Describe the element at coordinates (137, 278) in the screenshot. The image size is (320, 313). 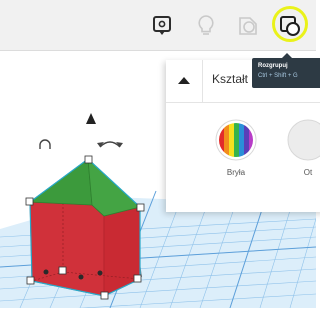
I see `resize-handle-bottom-right` at that location.